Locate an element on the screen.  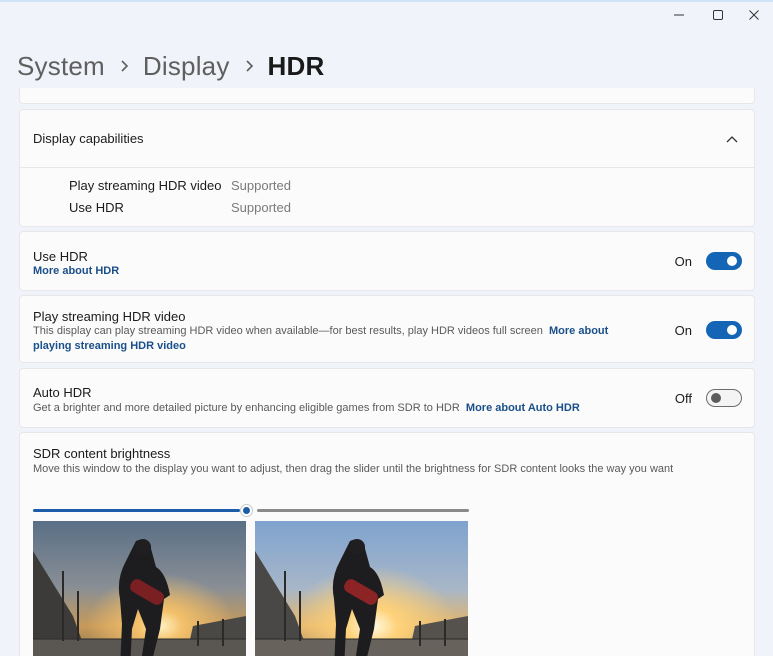
capability-row: Play streaming HDR video Supported is located at coordinates (180, 185).